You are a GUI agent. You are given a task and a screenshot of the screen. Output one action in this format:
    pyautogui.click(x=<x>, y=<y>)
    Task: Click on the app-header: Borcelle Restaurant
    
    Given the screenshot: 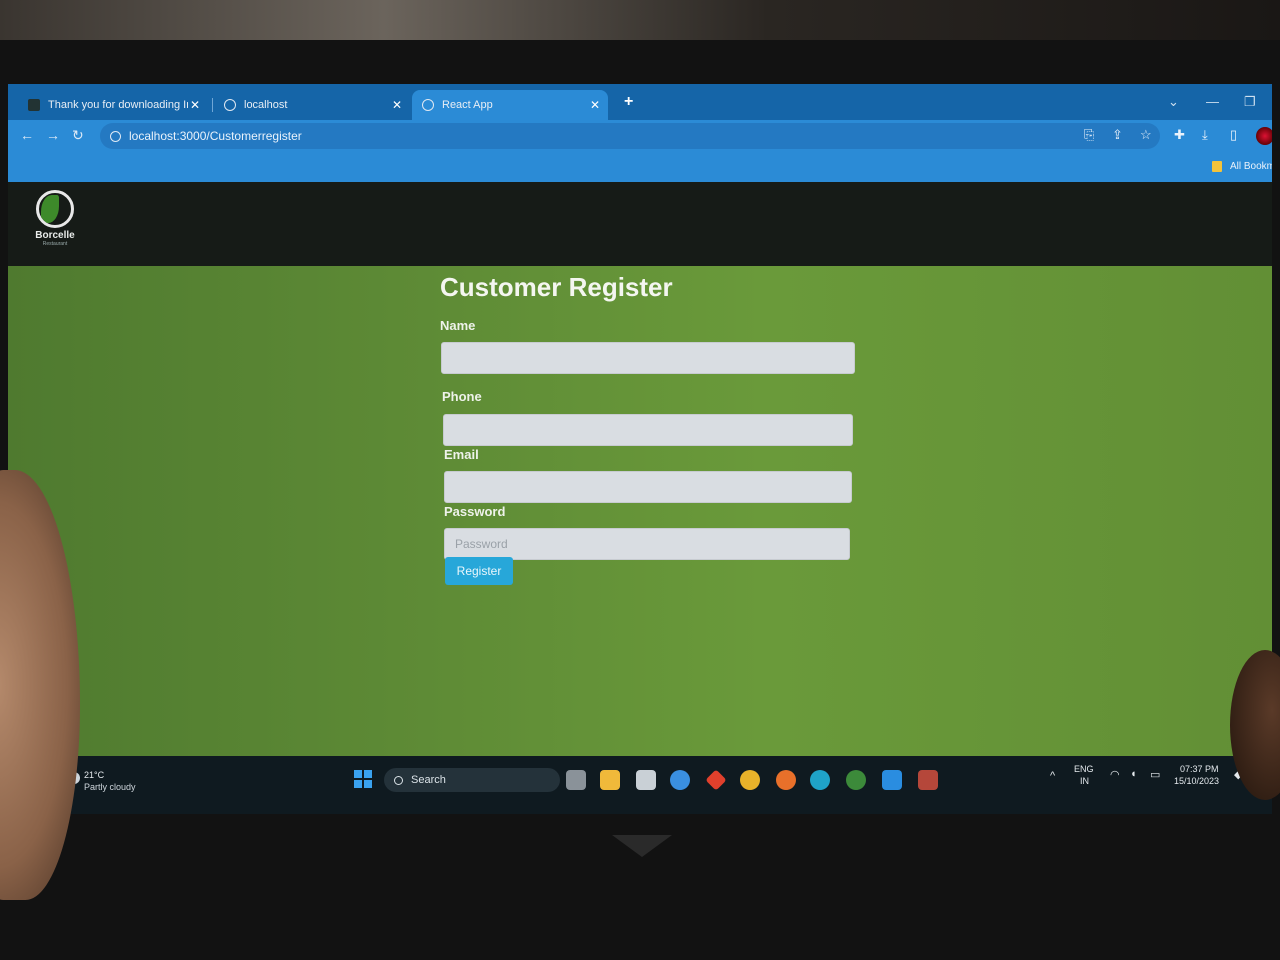 What is the action you would take?
    pyautogui.click(x=640, y=224)
    